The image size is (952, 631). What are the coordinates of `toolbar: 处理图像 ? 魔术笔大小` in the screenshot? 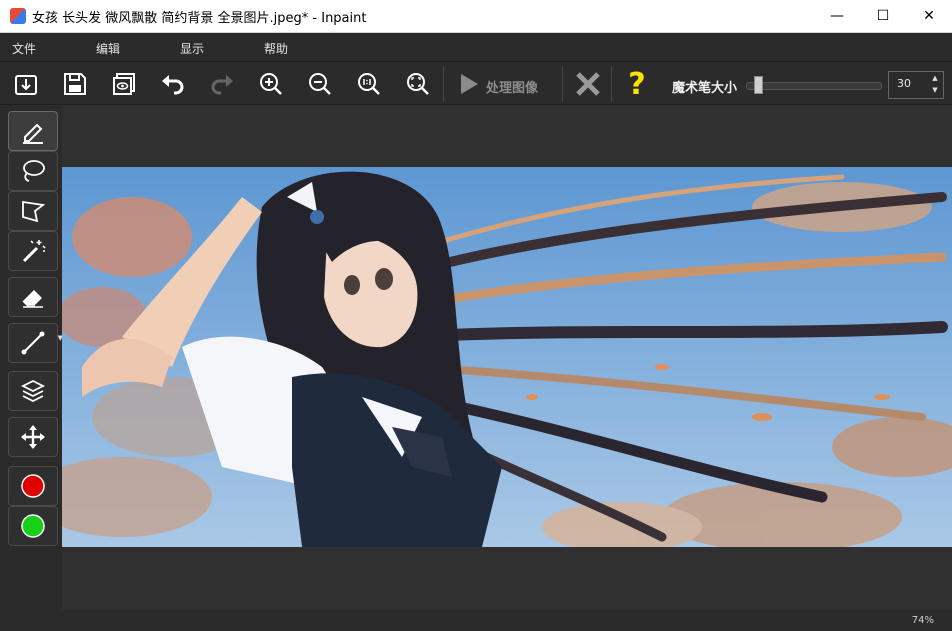 It's located at (476, 83).